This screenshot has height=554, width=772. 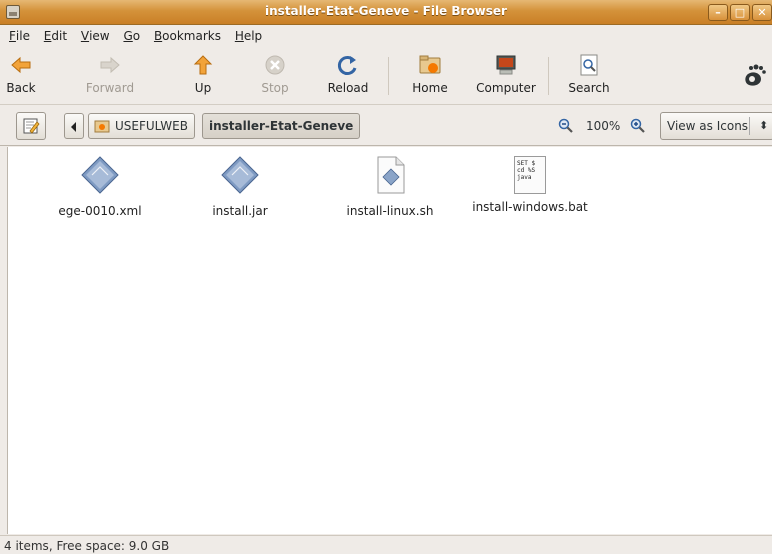 I want to click on back-button: Back, so click(x=21, y=76).